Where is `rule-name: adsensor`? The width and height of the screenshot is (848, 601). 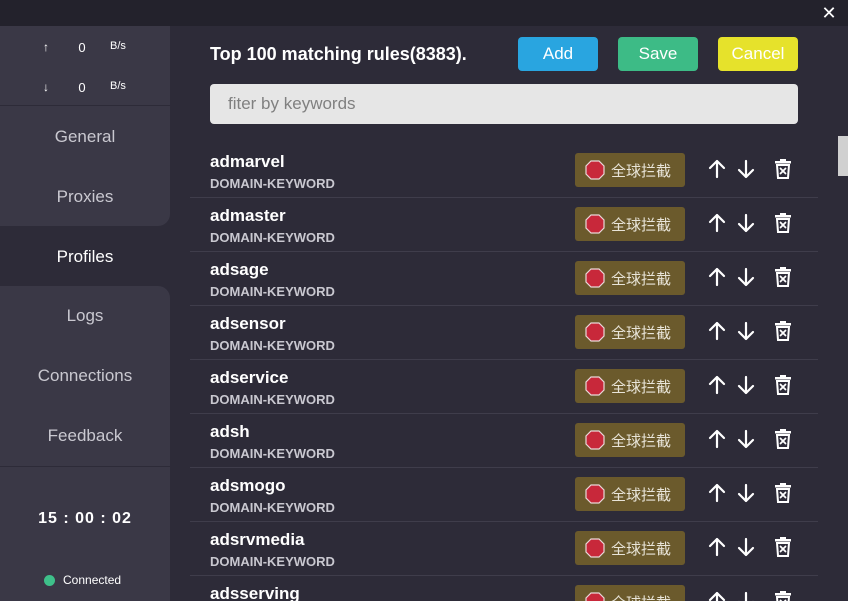
rule-name: adsensor is located at coordinates (248, 323).